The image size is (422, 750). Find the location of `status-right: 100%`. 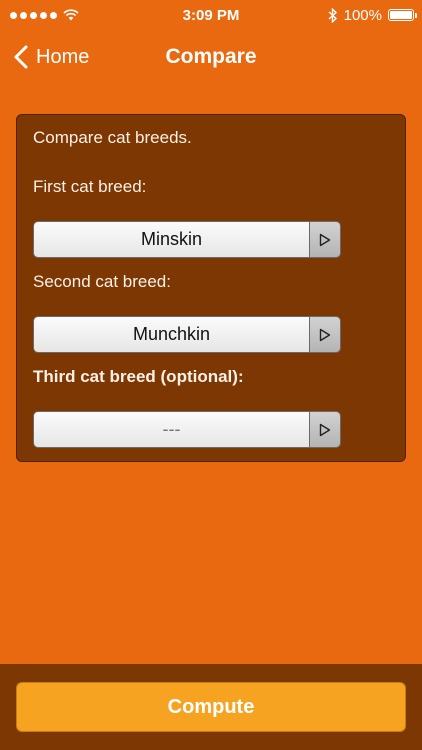

status-right: 100% is located at coordinates (372, 15).